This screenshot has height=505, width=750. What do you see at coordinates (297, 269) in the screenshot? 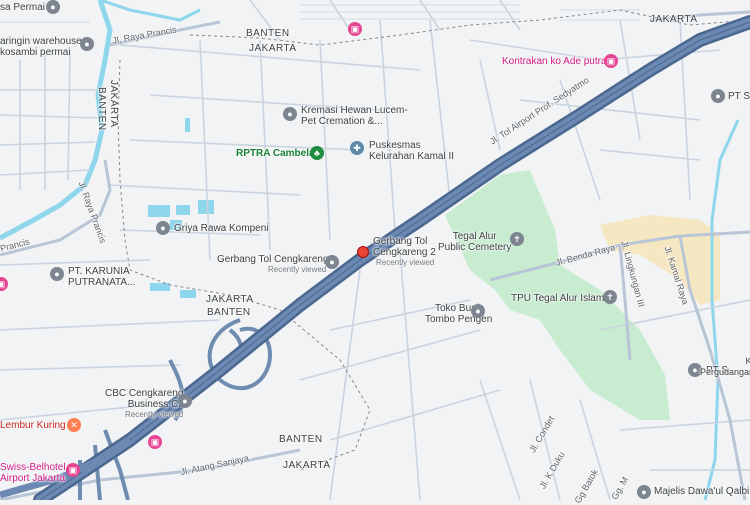
I see `place-sublabel-gerbang-tol: Recently viewed` at bounding box center [297, 269].